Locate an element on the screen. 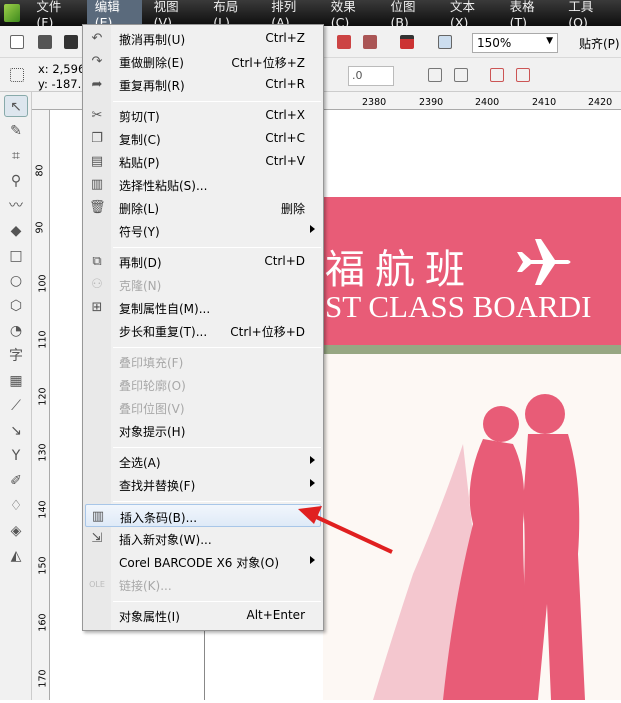 This screenshot has height=703, width=621. menu-item-label: 删除(L) is located at coordinates (139, 209).